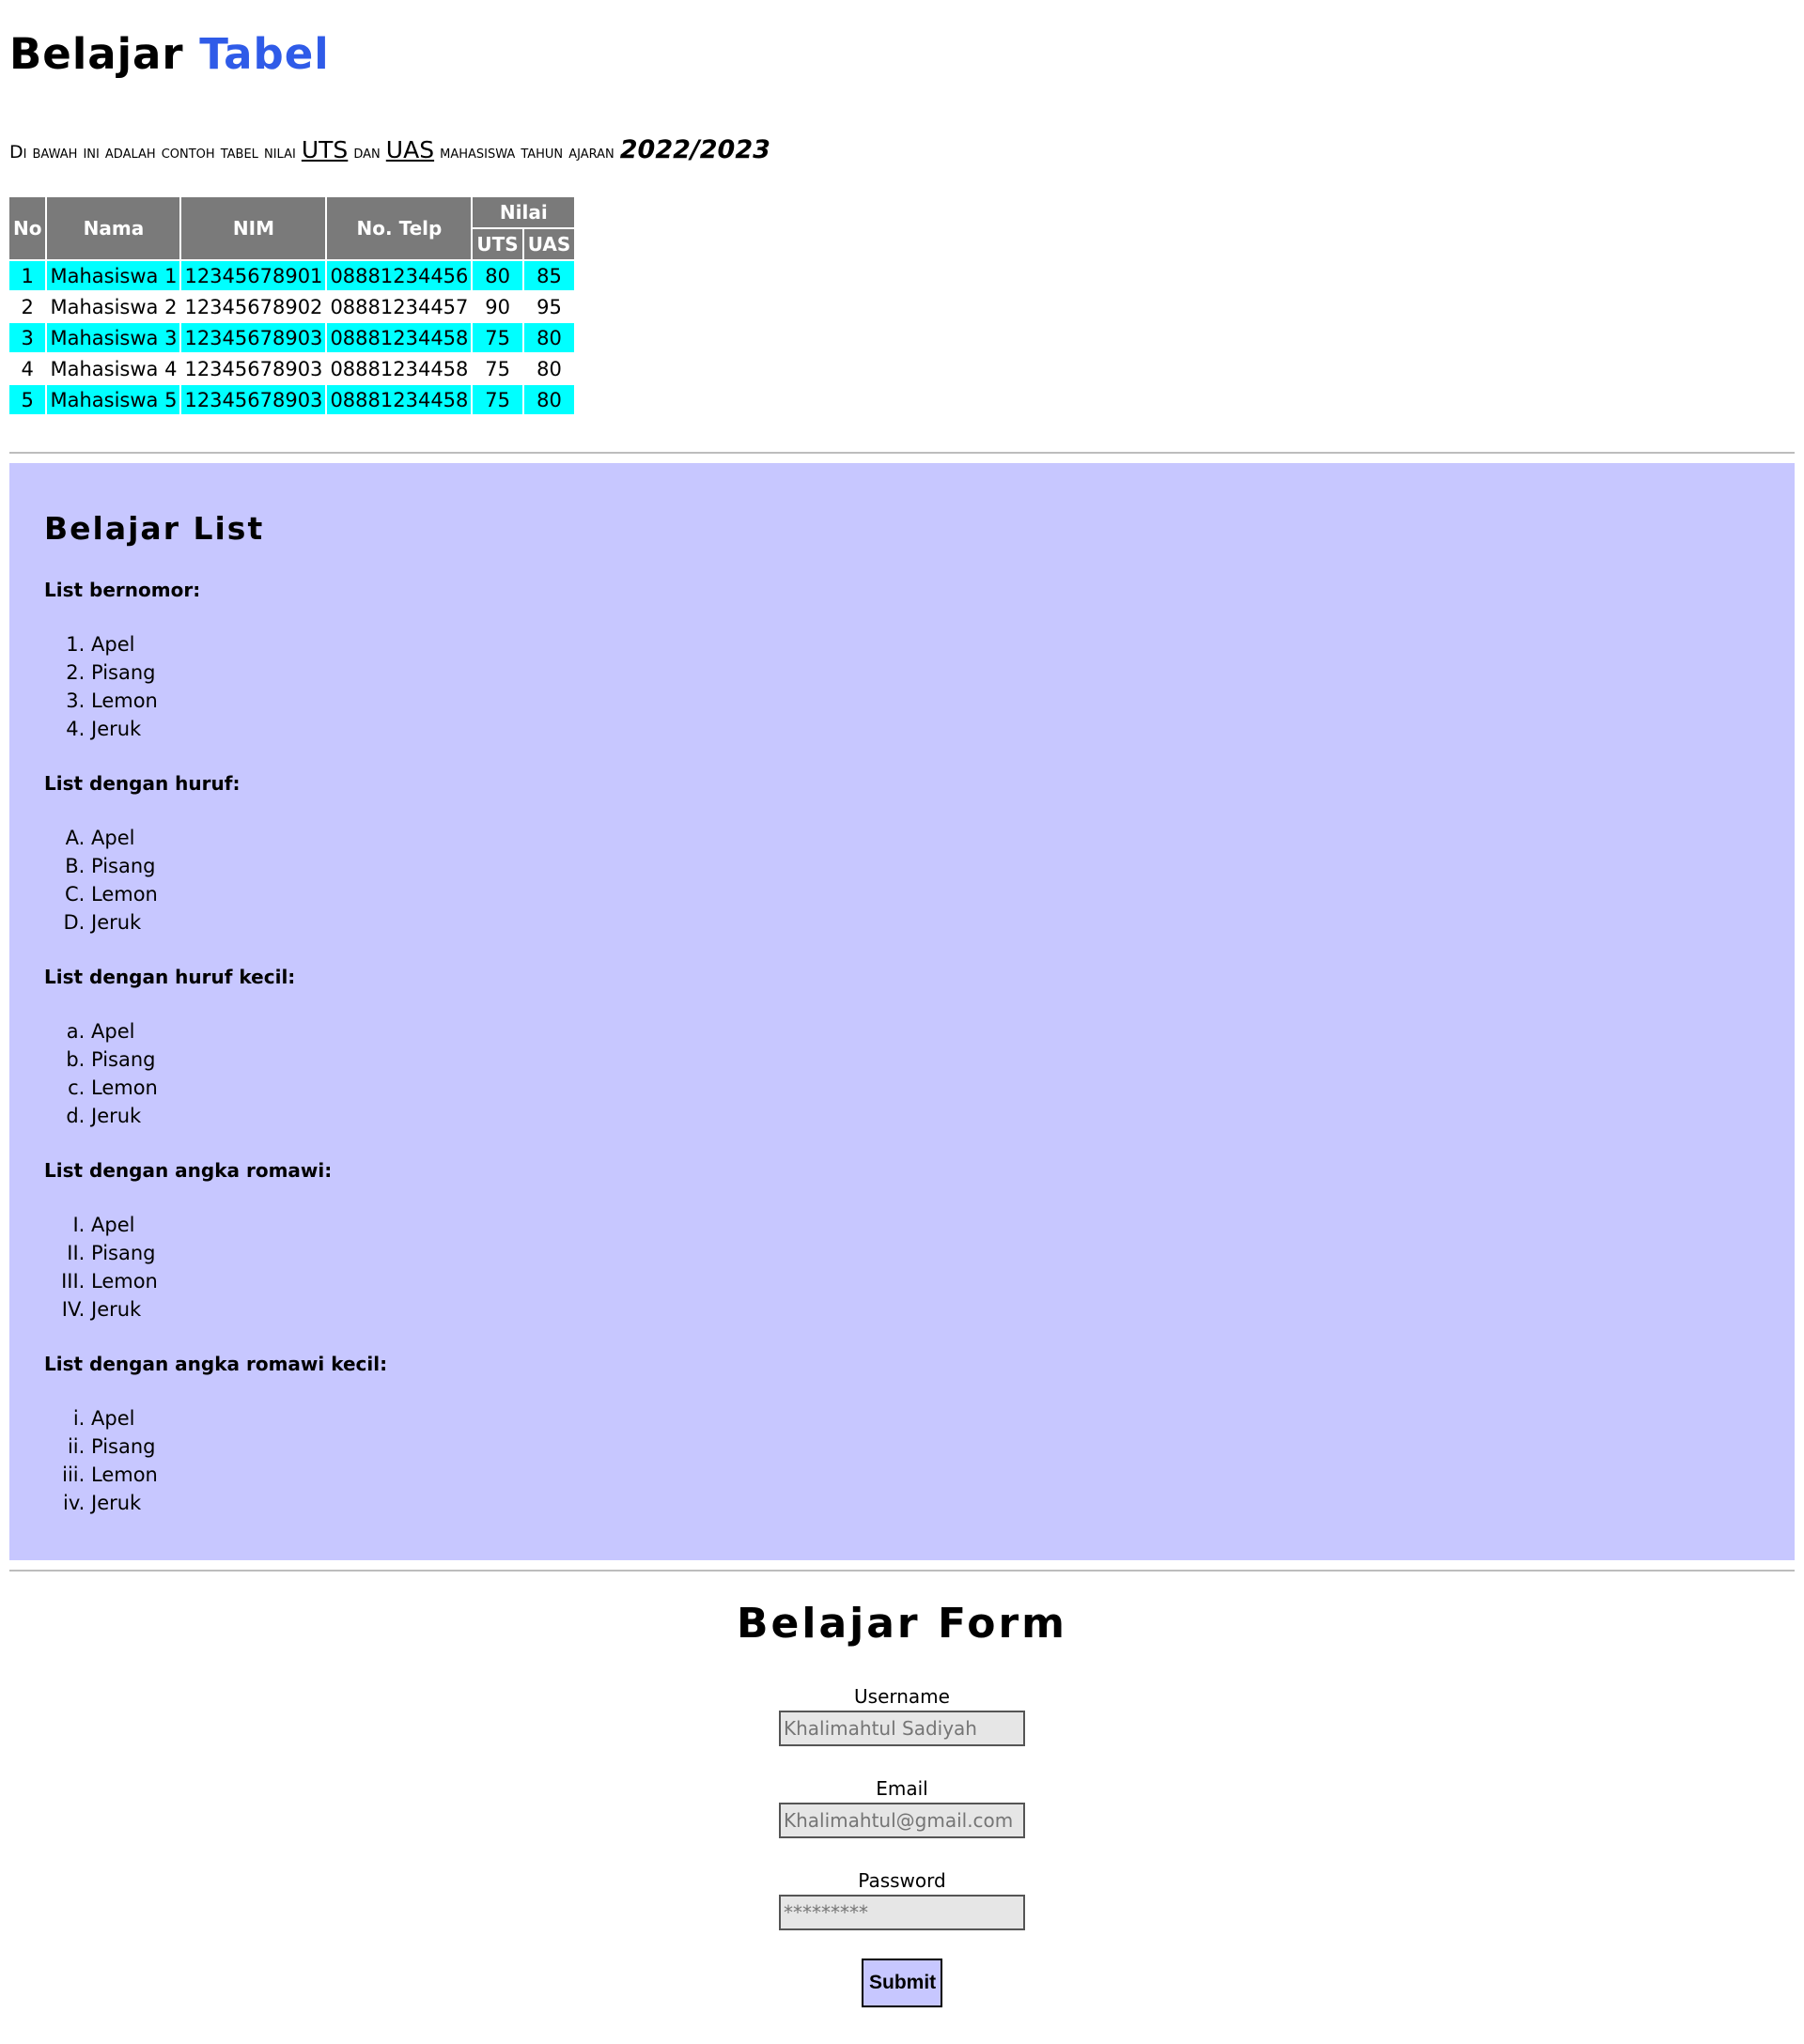 This screenshot has width=1804, height=2044. I want to click on username-field-group: Username, so click(902, 1715).